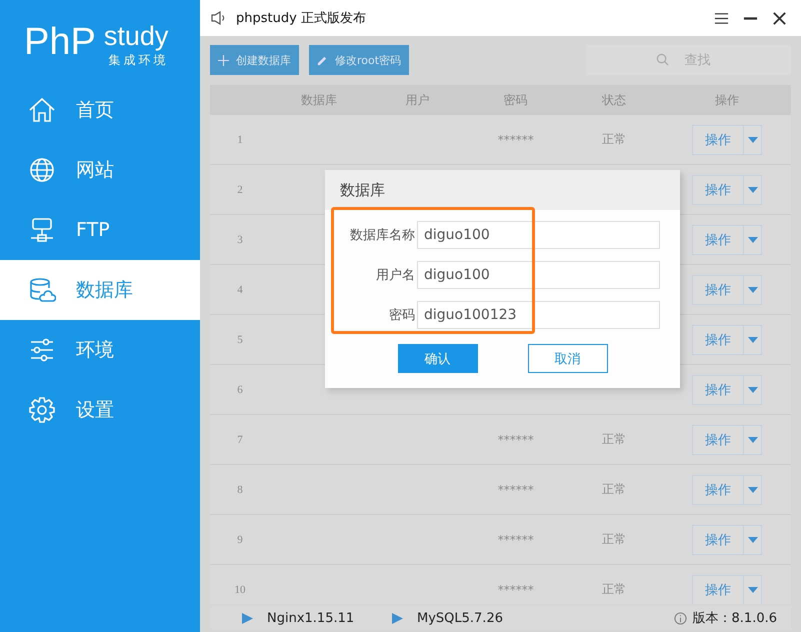  Describe the element at coordinates (614, 100) in the screenshot. I see `column-header: 状态` at that location.